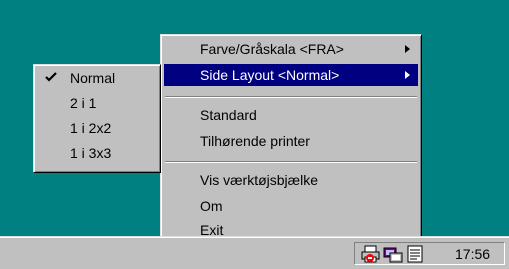 Image resolution: width=509 pixels, height=269 pixels. I want to click on submenu-item-2-in-1: 2 i 1, so click(97, 103).